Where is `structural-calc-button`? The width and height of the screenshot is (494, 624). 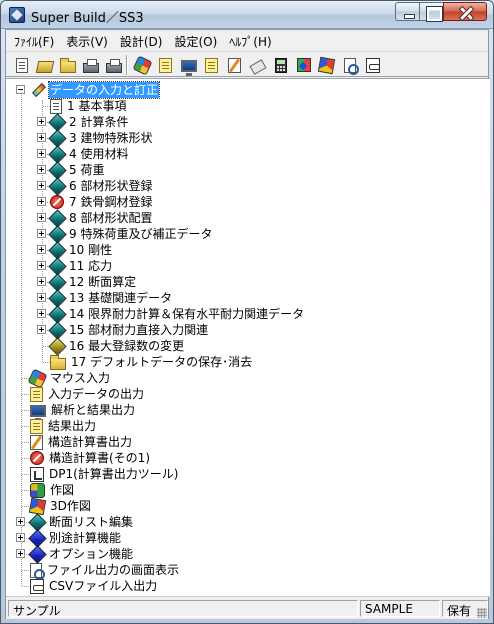 structural-calc-button is located at coordinates (257, 65).